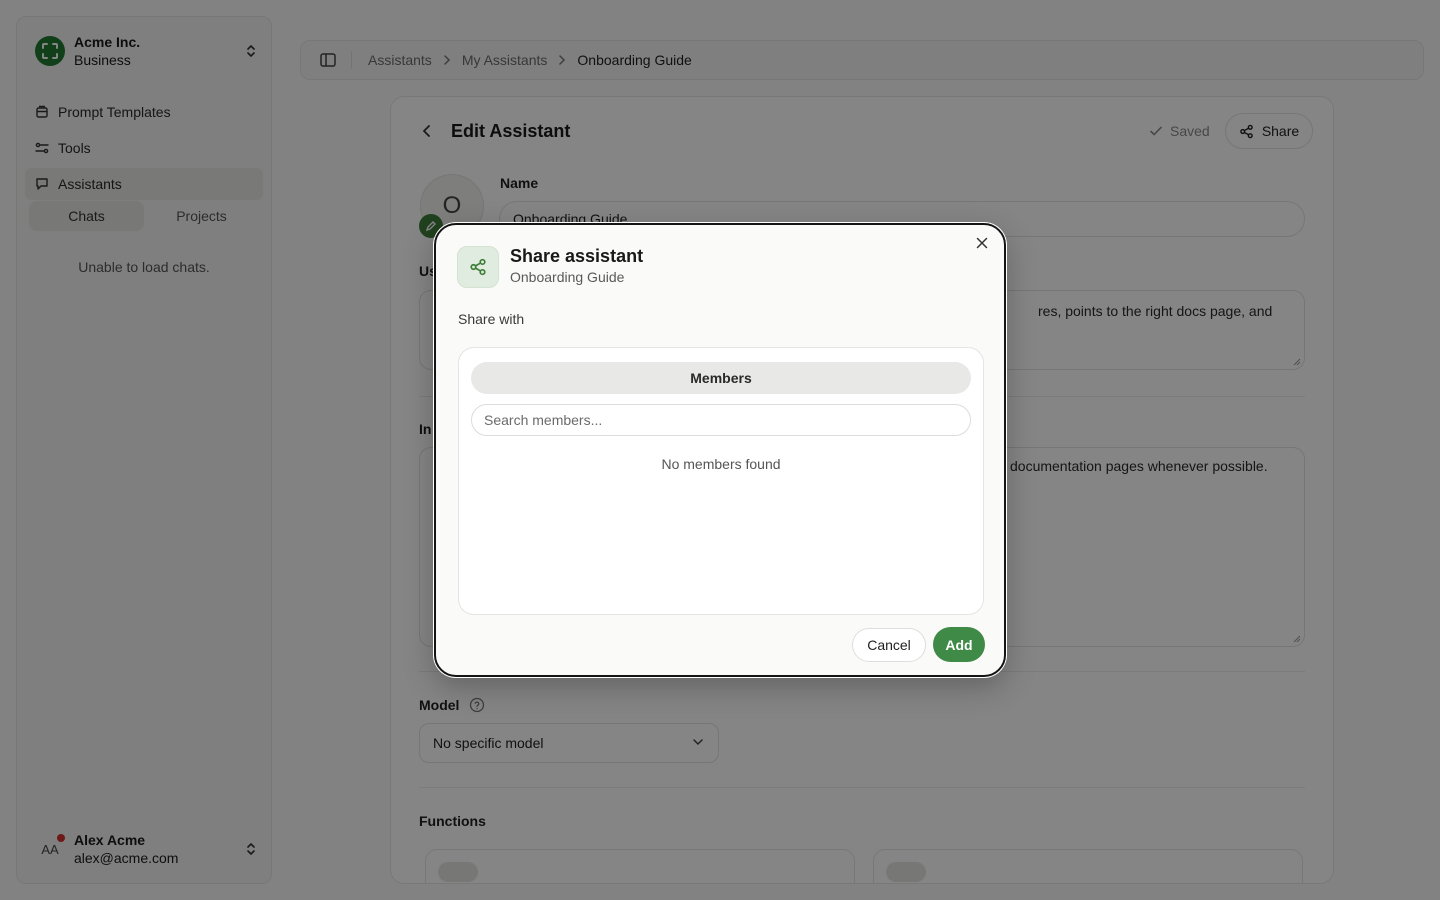 The width and height of the screenshot is (1440, 900). Describe the element at coordinates (567, 277) in the screenshot. I see `dialog-subtitle: Onboarding Guide` at that location.